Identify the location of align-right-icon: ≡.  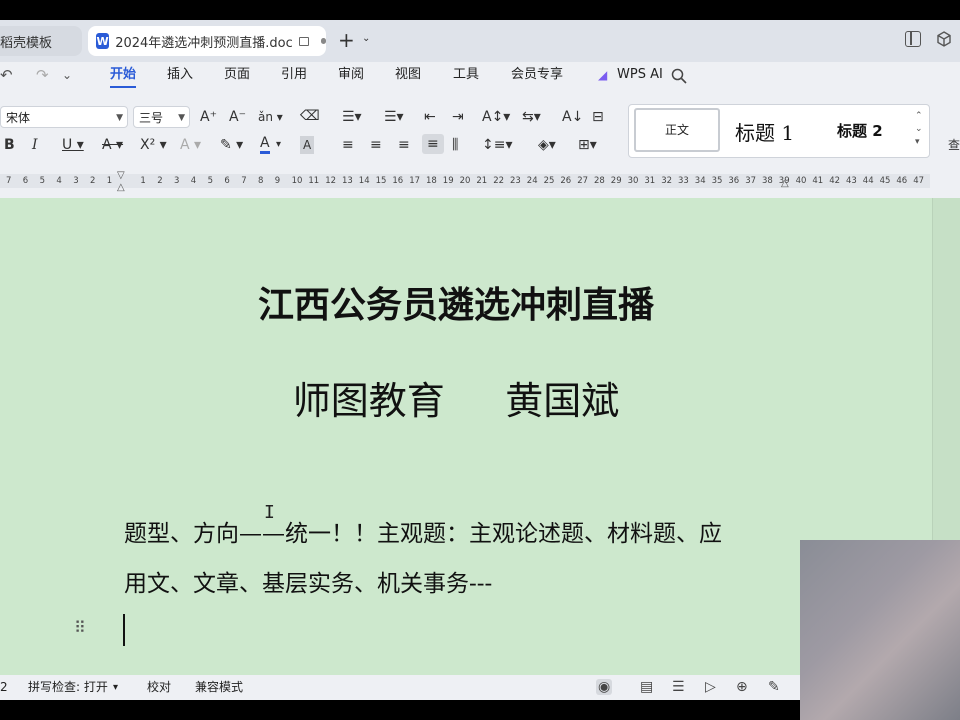
(404, 145).